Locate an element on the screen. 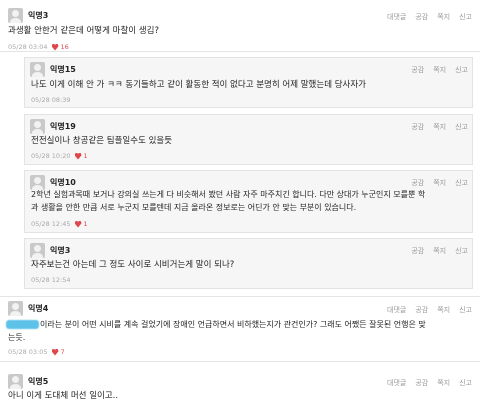  comment-header: 익명5 is located at coordinates (28, 381).